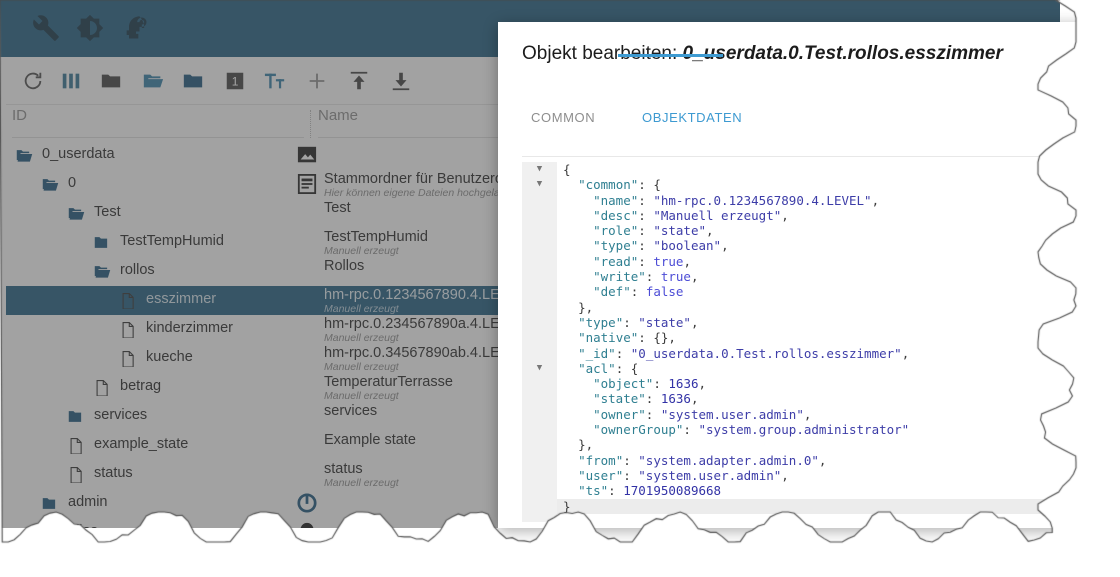 The width and height of the screenshot is (1120, 577). I want to click on toolbar-expert-mode-one-icon: 1, so click(235, 81).